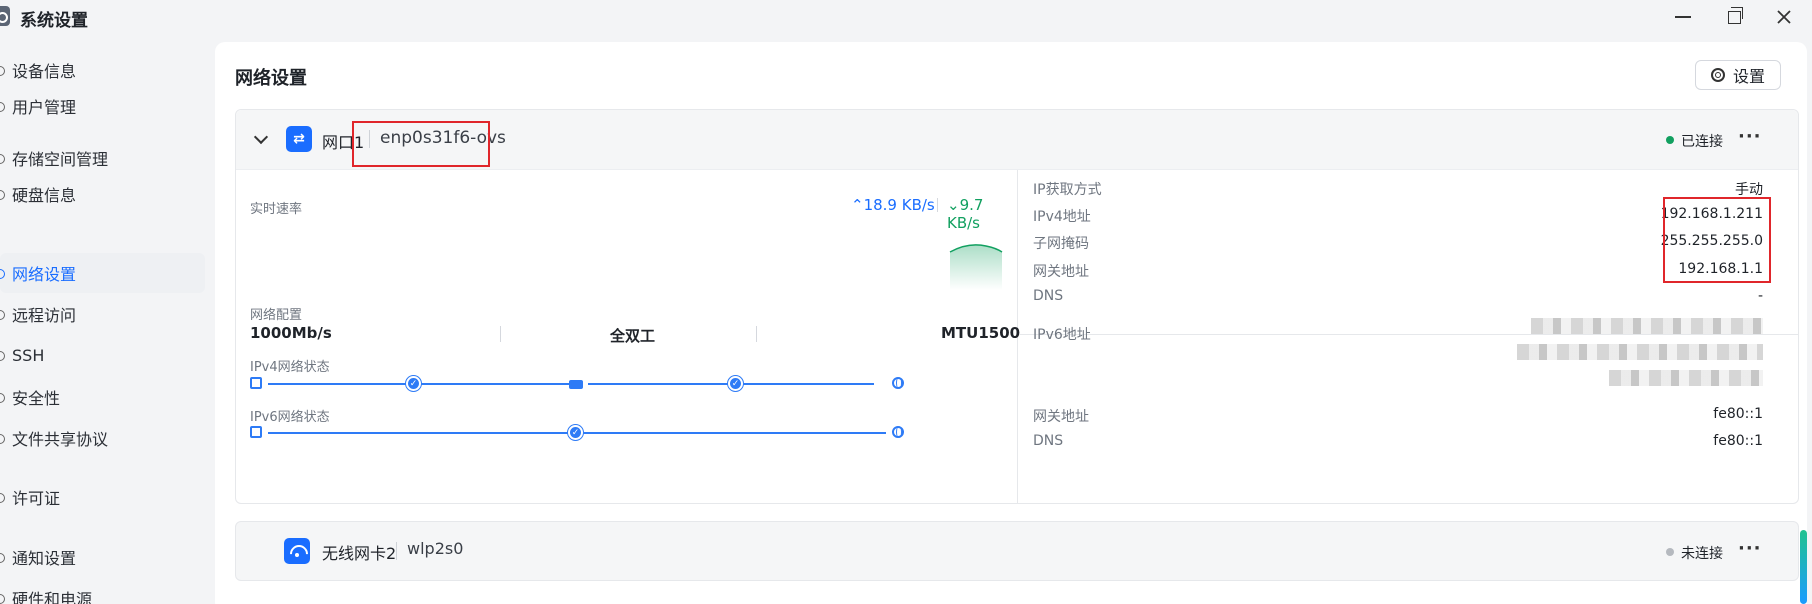 The image size is (1812, 604). I want to click on arrow-down-icon: ⌄, so click(953, 205).